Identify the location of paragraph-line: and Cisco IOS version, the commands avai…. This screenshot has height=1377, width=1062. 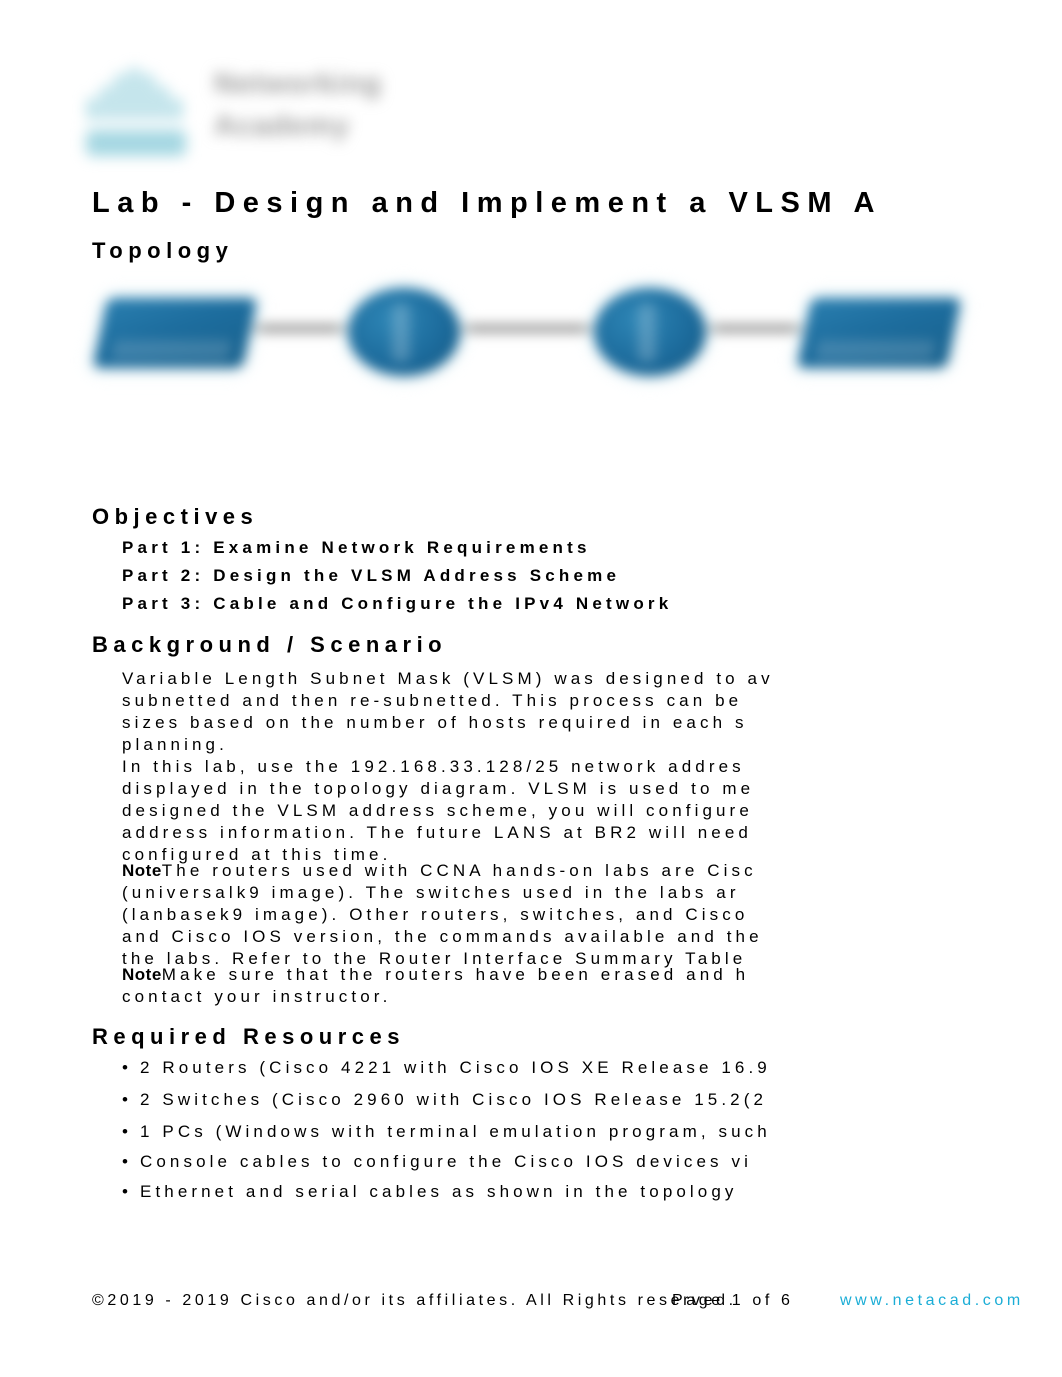
(442, 936).